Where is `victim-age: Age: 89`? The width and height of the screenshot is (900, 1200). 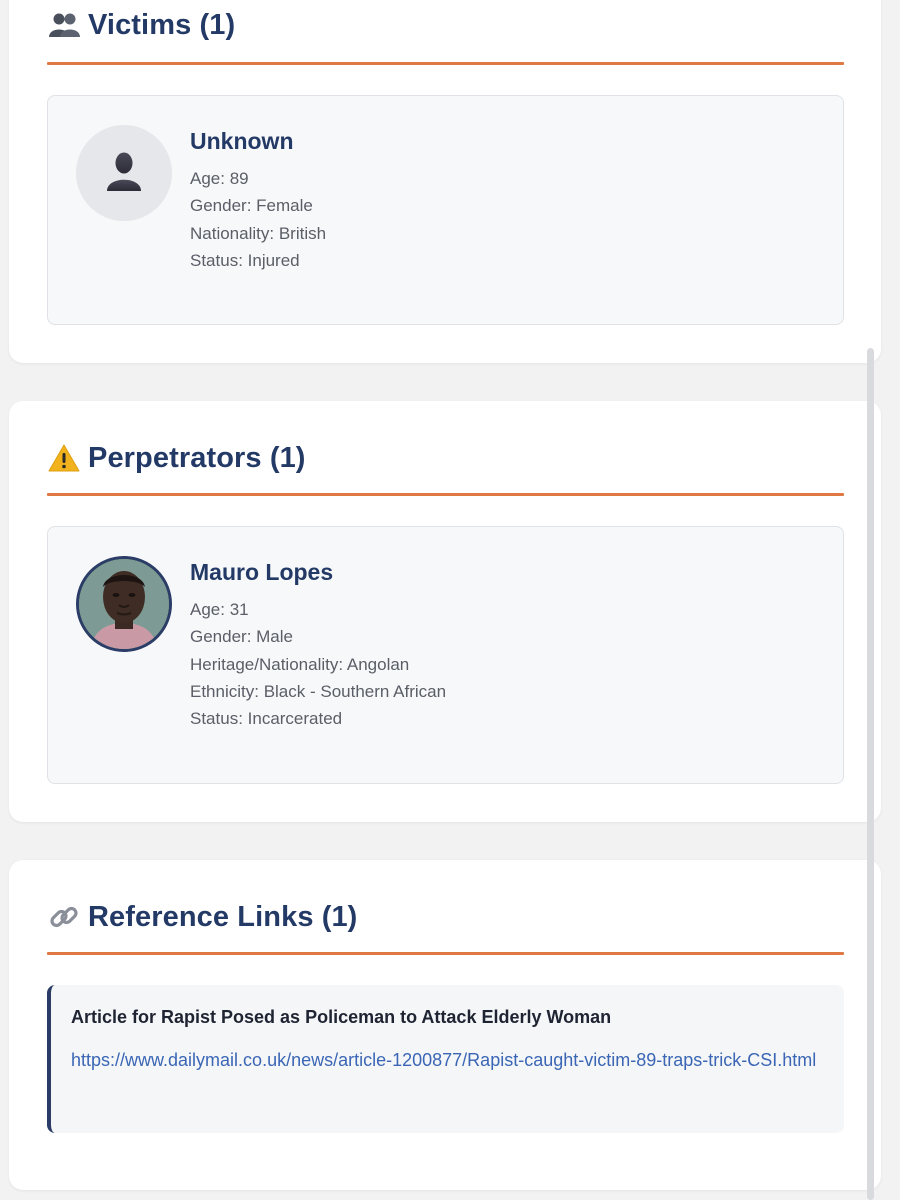 victim-age: Age: 89 is located at coordinates (219, 178).